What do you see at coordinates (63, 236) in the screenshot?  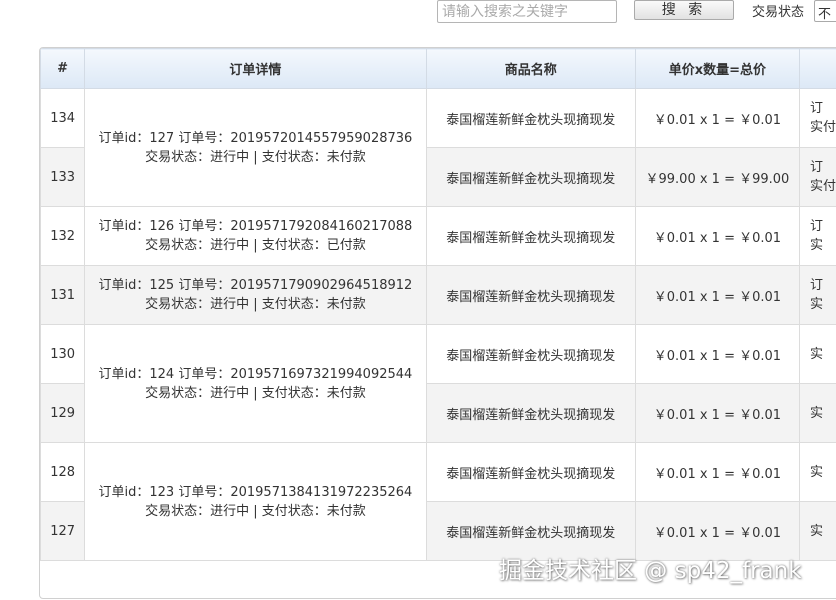 I see `row-index: 132` at bounding box center [63, 236].